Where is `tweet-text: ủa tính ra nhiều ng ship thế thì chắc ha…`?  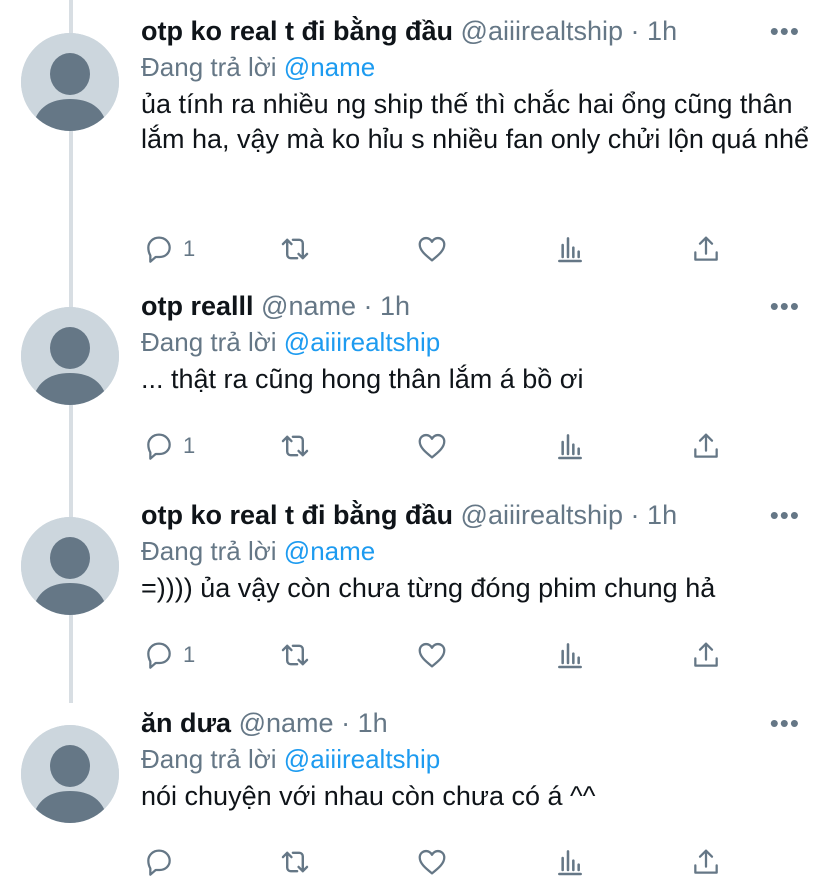
tweet-text: ủa tính ra nhiều ng ship thế thì chắc ha… is located at coordinates (475, 121).